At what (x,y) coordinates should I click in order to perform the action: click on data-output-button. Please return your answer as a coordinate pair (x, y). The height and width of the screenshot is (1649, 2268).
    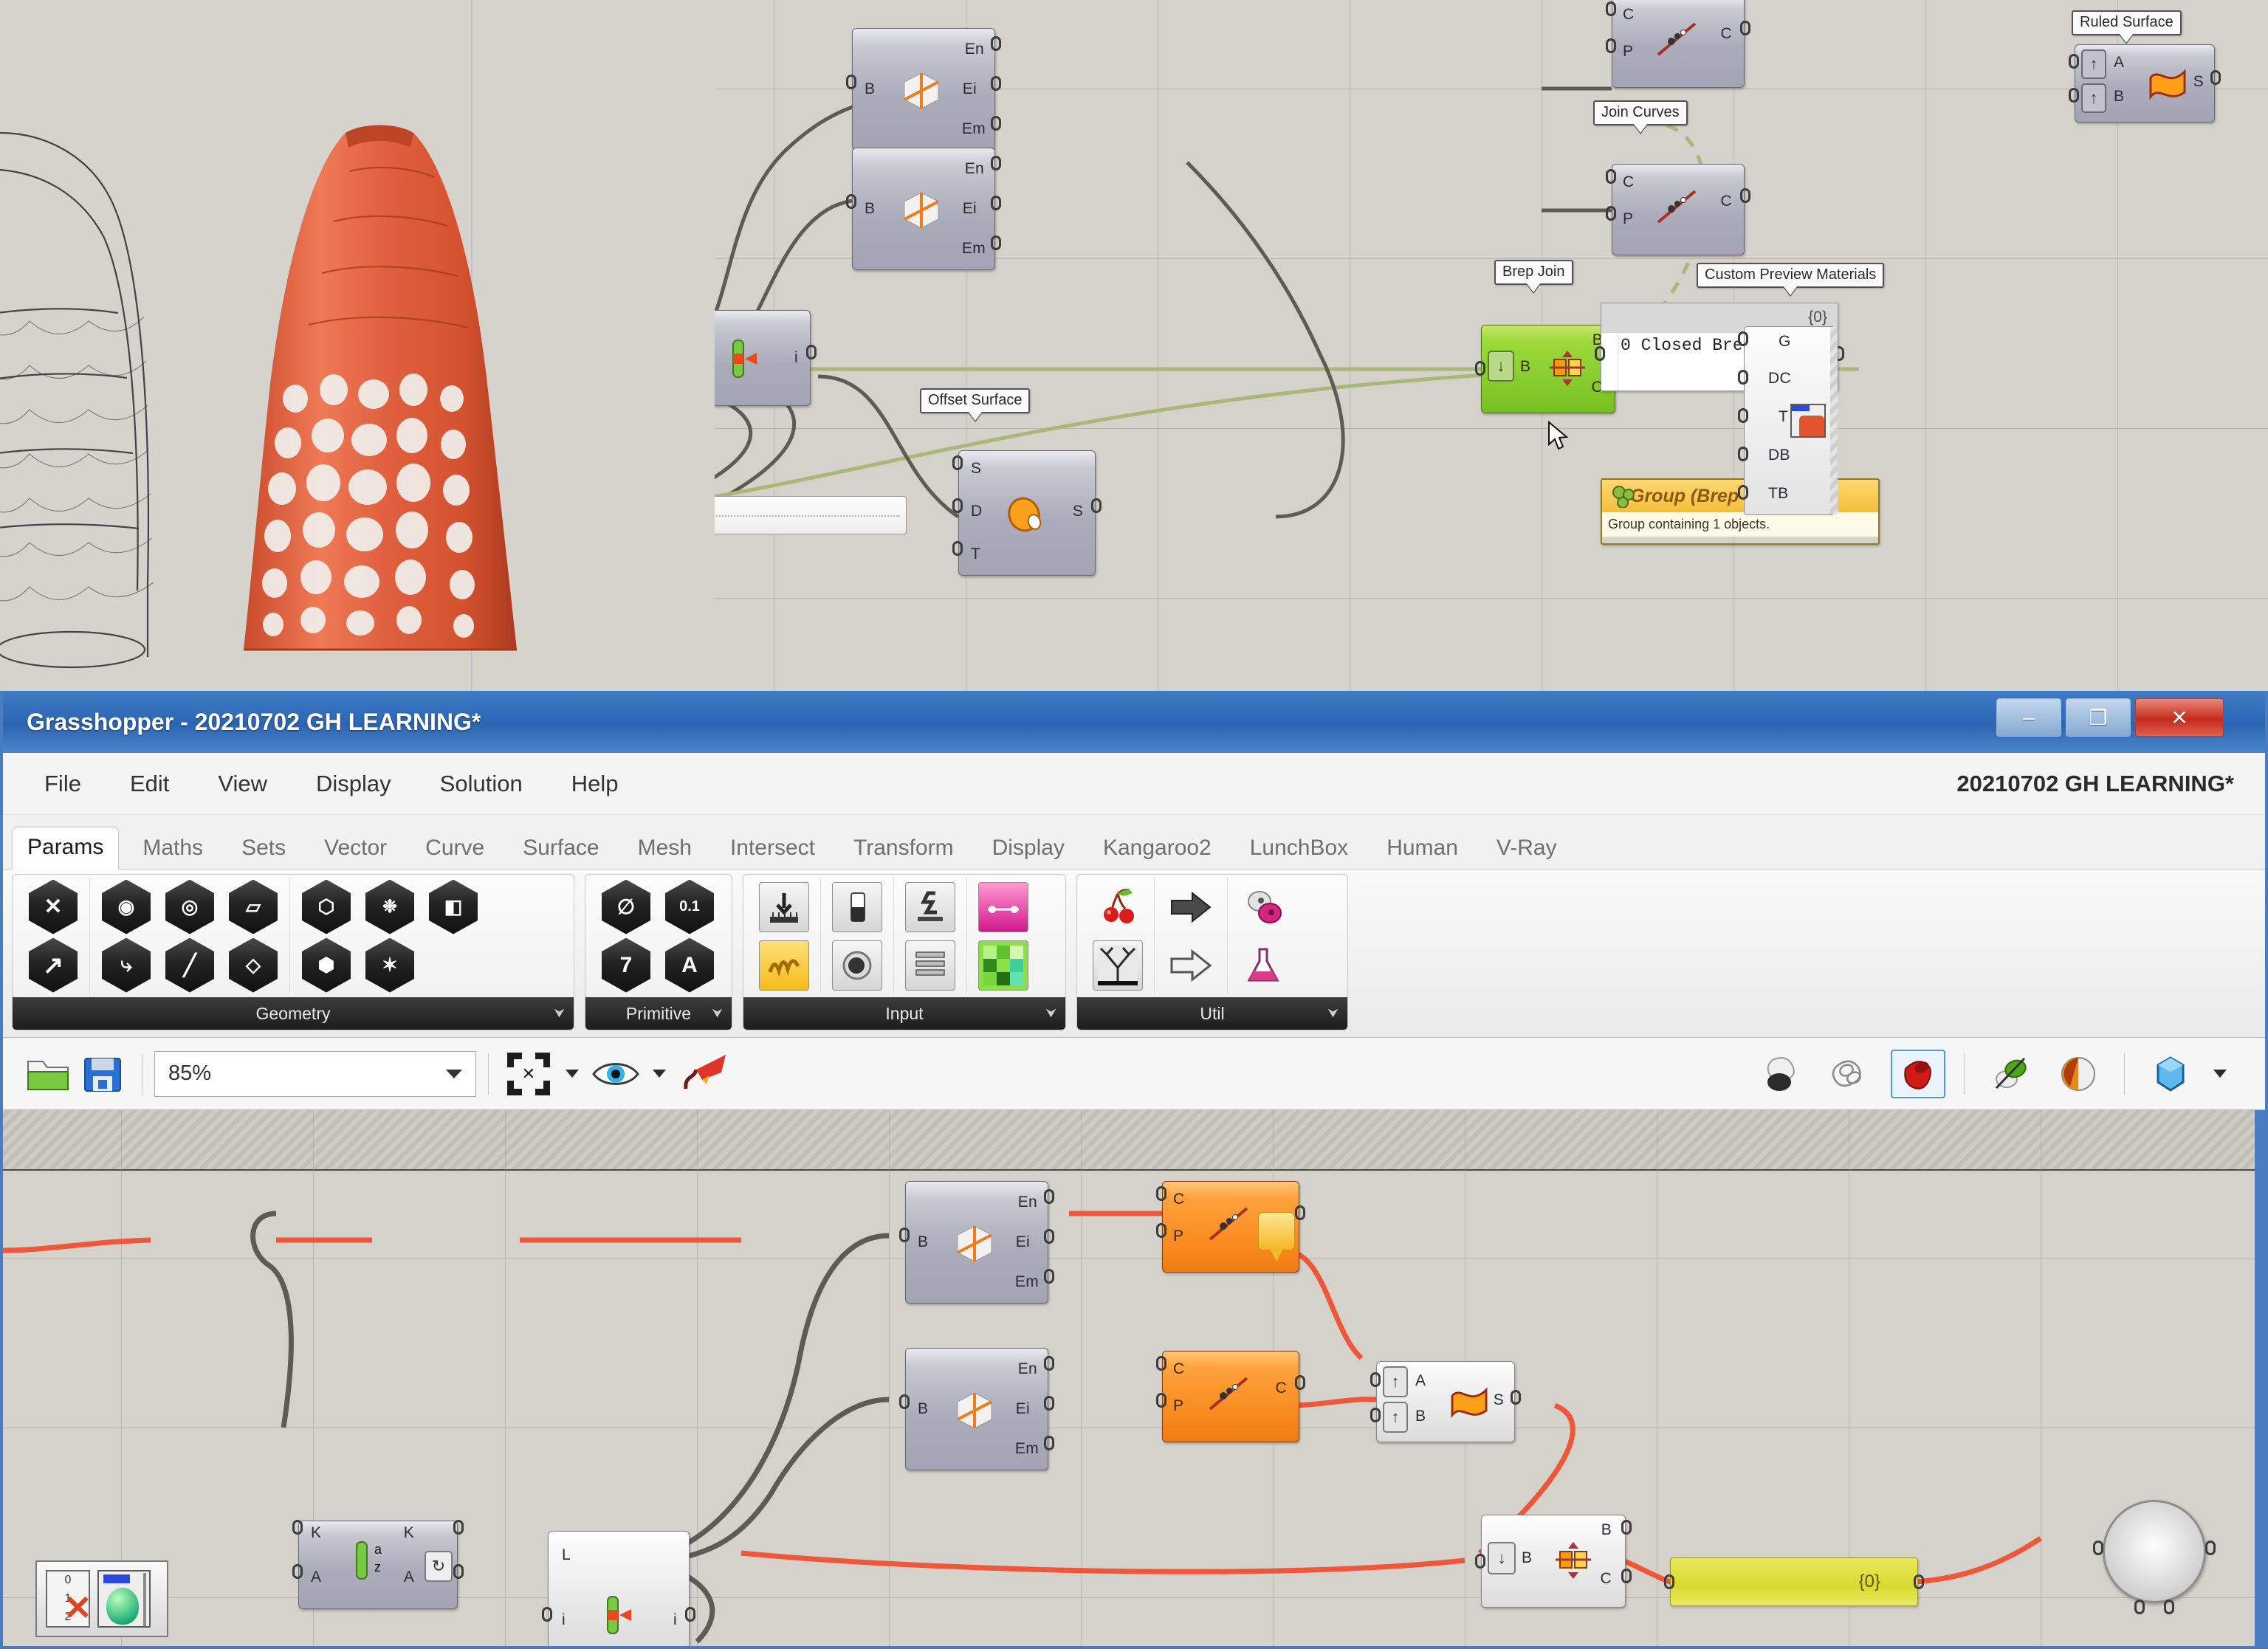
    Looking at the image, I should click on (1191, 907).